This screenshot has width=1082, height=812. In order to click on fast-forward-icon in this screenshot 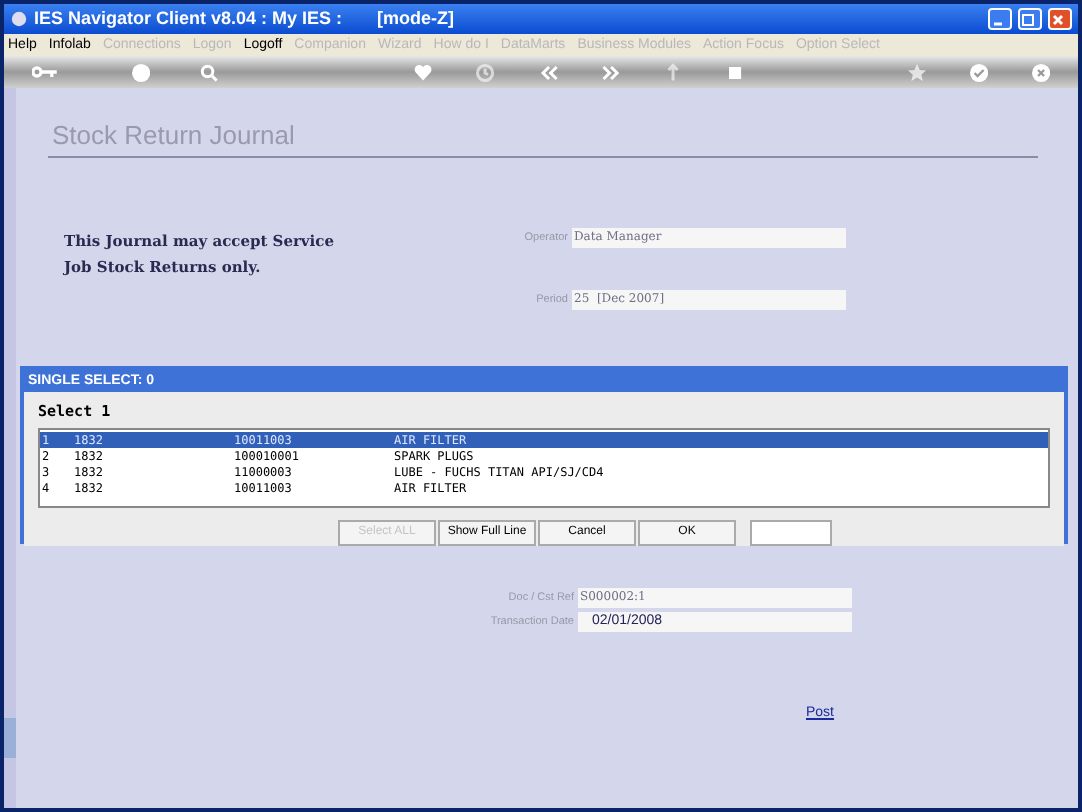, I will do `click(610, 72)`.